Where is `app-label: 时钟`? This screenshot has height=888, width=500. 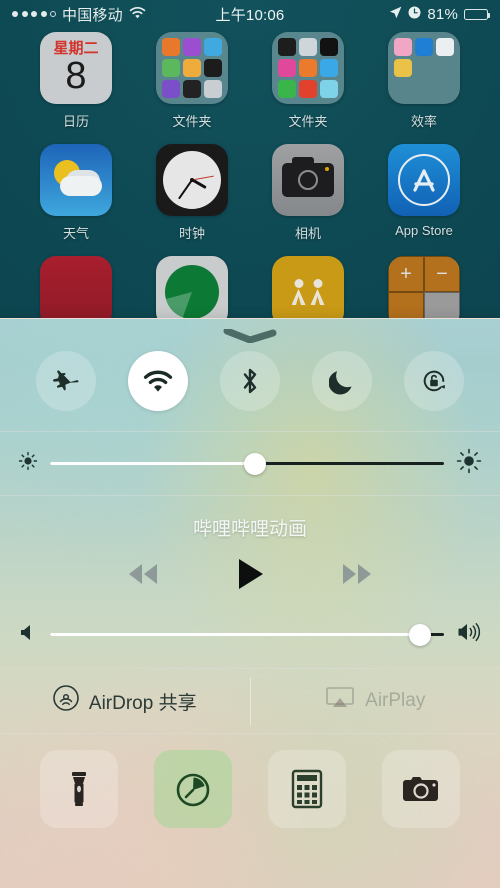
app-label: 时钟 is located at coordinates (191, 233).